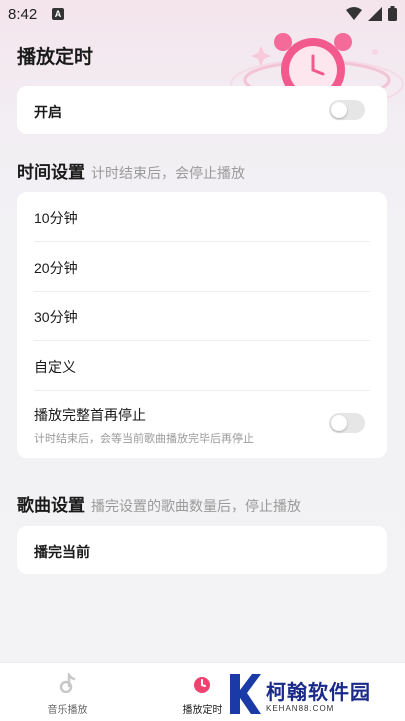 The width and height of the screenshot is (405, 721). What do you see at coordinates (67, 683) in the screenshot?
I see `music-note-icon` at bounding box center [67, 683].